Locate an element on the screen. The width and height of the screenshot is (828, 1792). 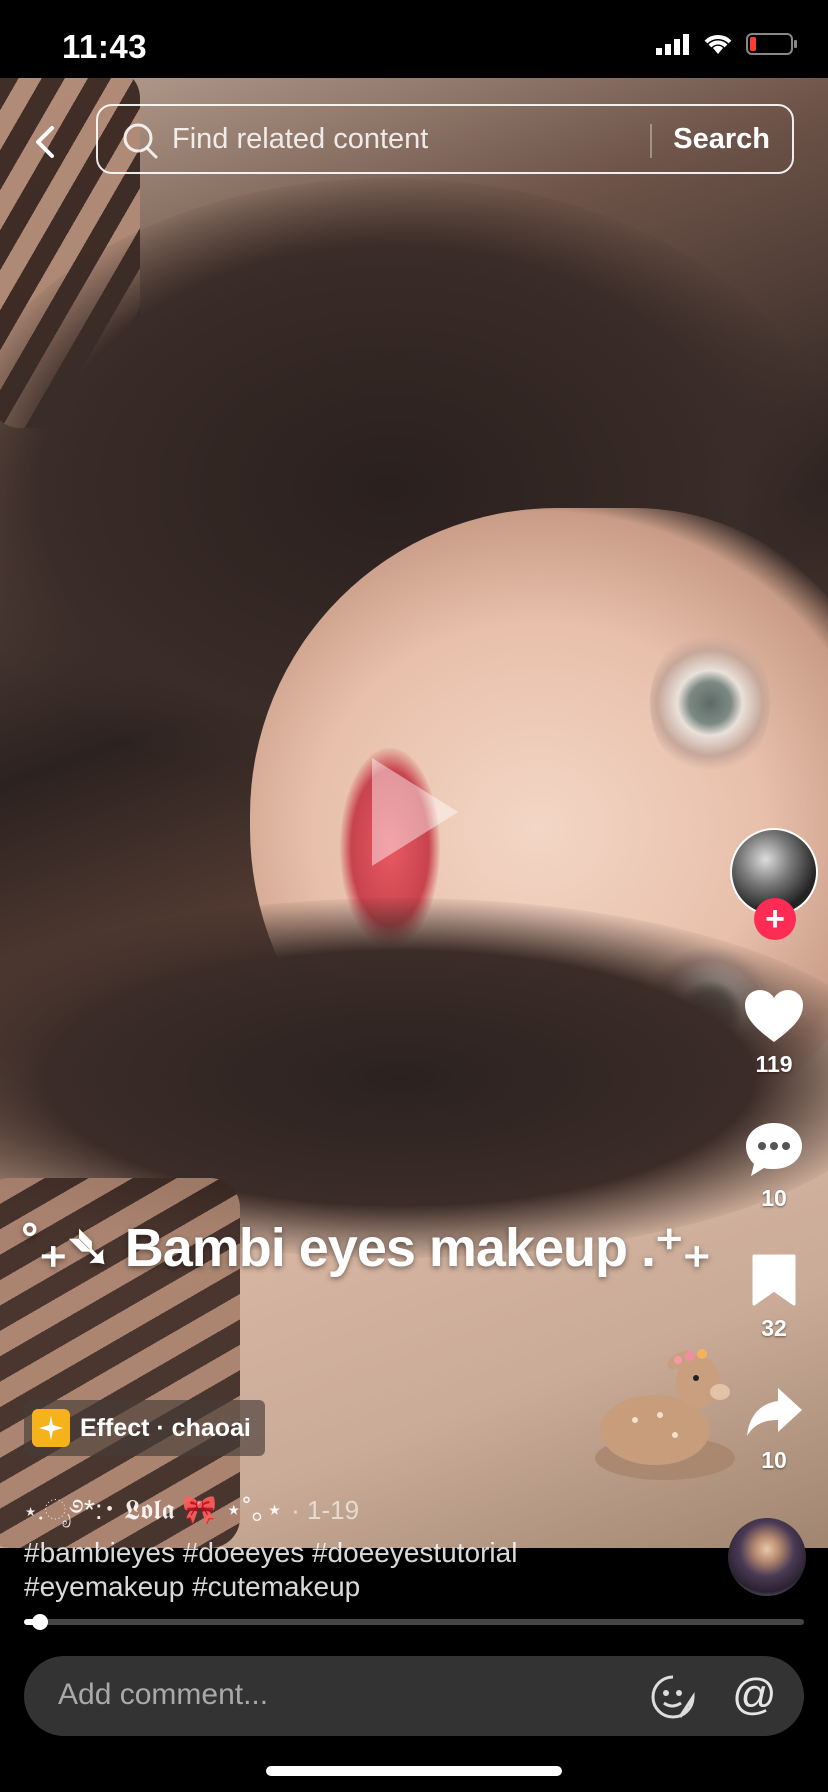
status-icons is located at coordinates (727, 44).